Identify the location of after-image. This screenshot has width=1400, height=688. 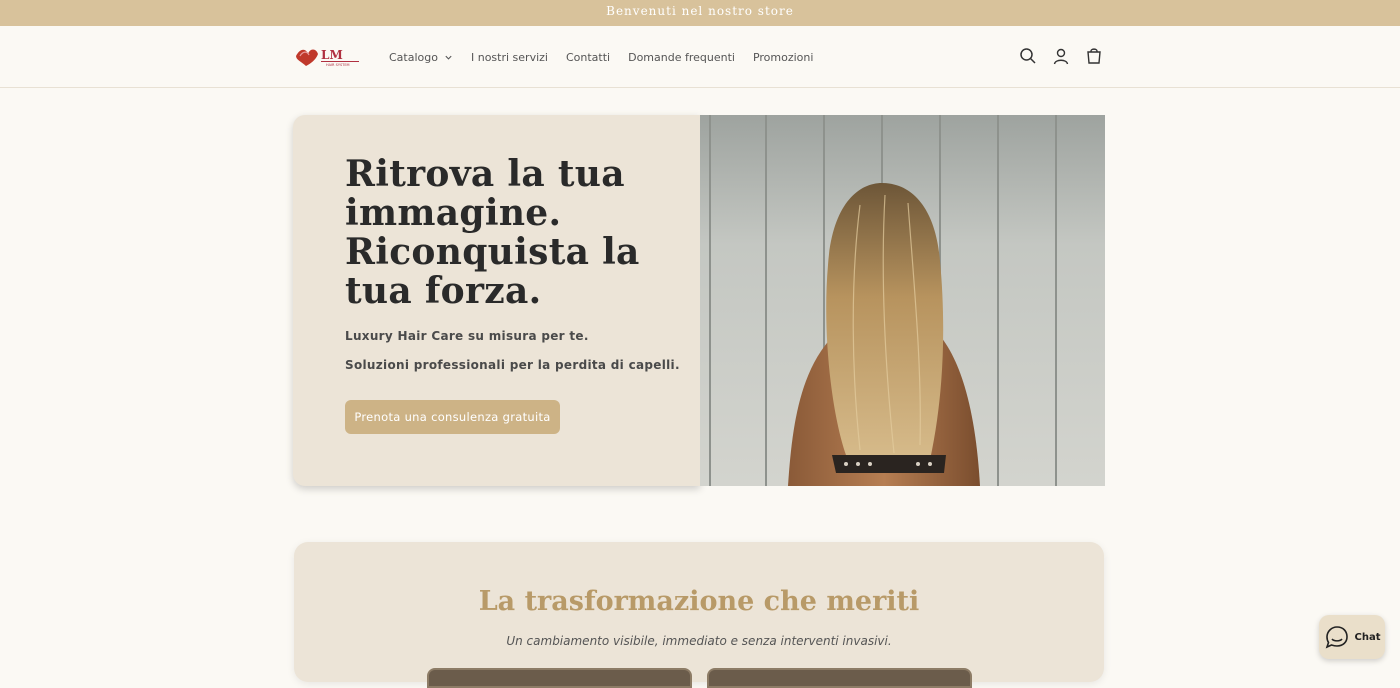
(839, 678).